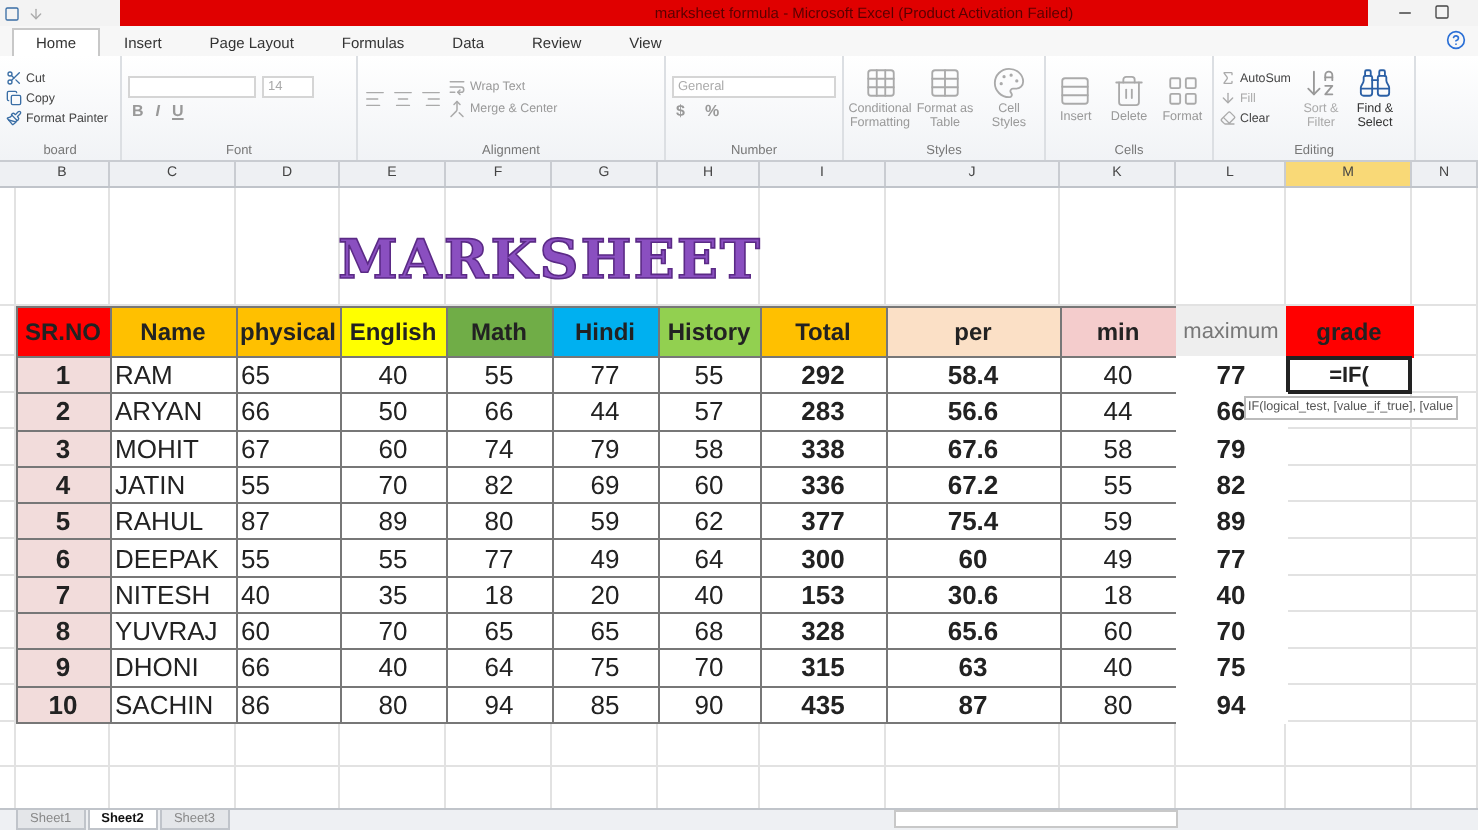  What do you see at coordinates (173, 704) in the screenshot?
I see `table-cell: SACHIN` at bounding box center [173, 704].